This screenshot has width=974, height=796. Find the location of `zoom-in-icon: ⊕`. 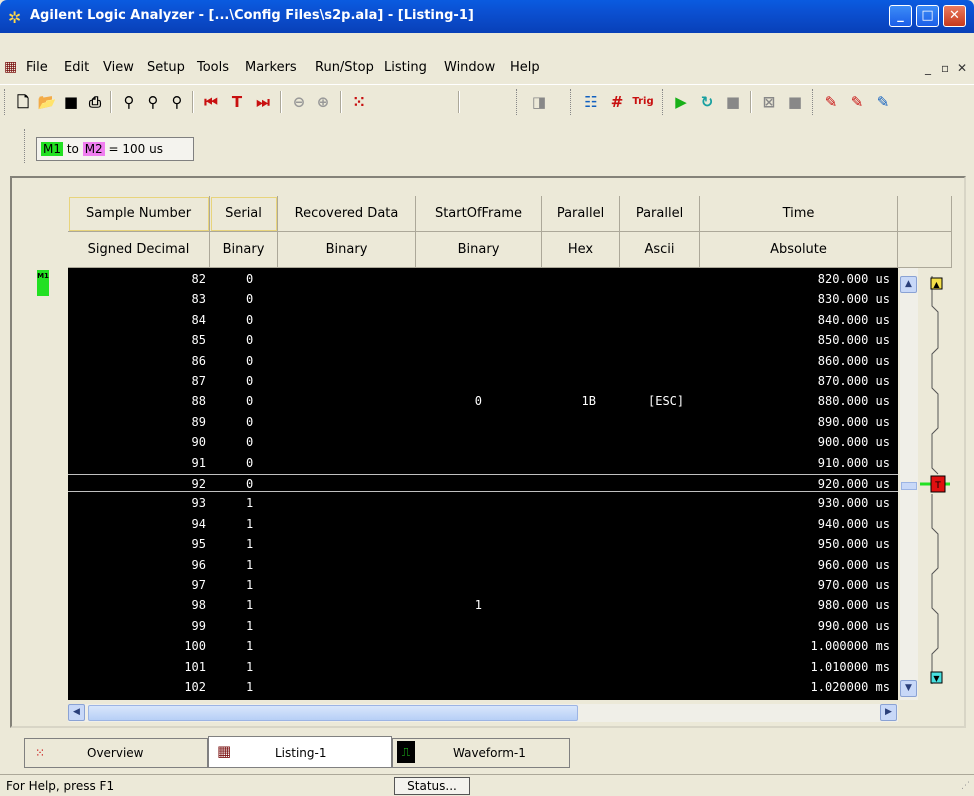

zoom-in-icon: ⊕ is located at coordinates (323, 102).